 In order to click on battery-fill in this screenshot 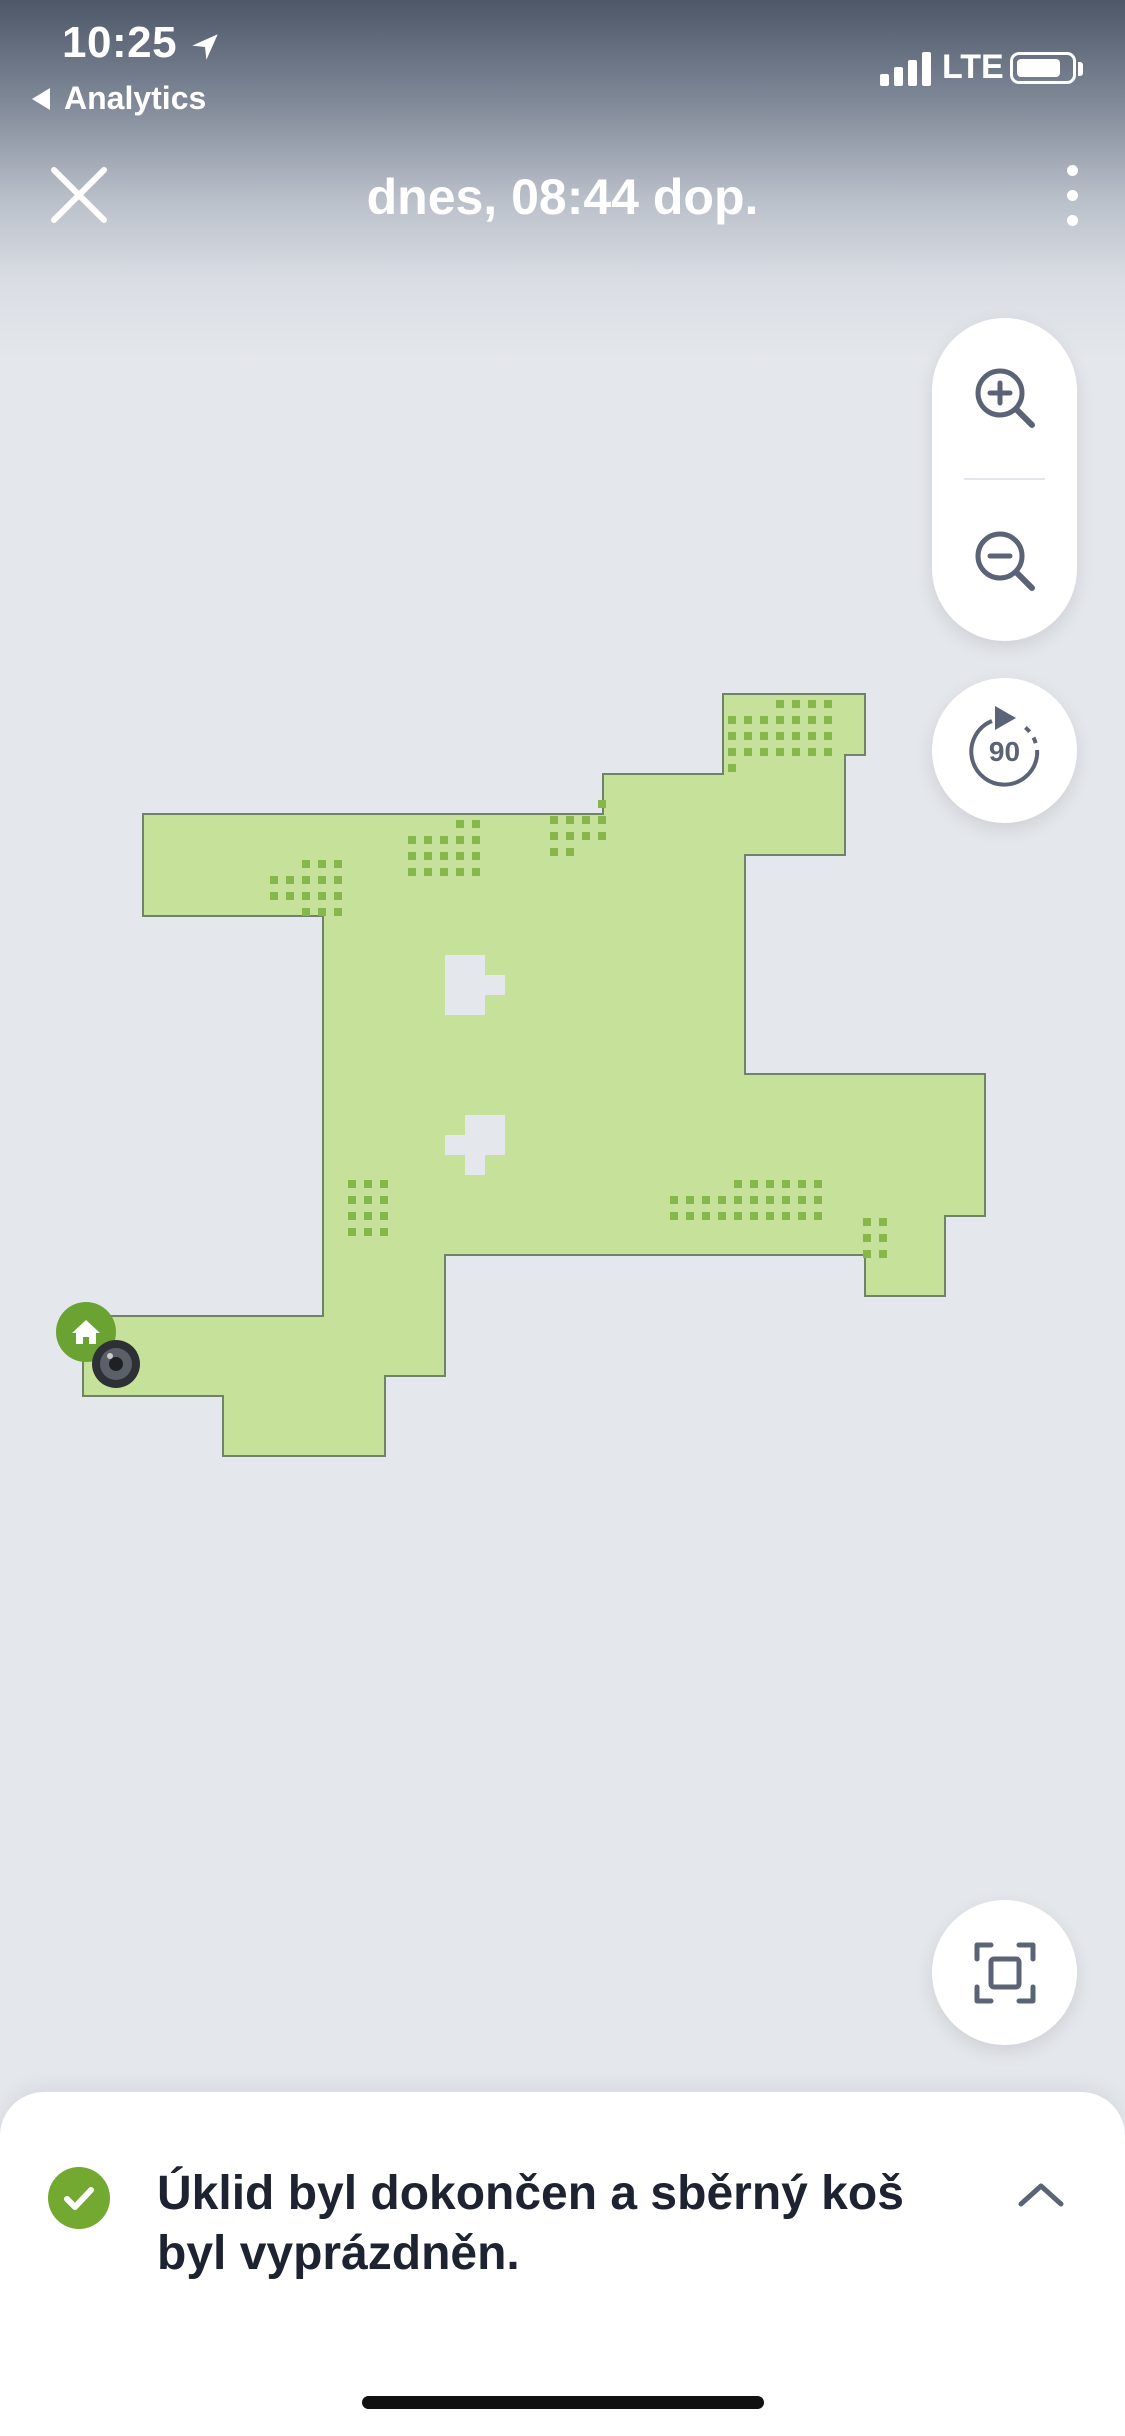, I will do `click(1039, 68)`.